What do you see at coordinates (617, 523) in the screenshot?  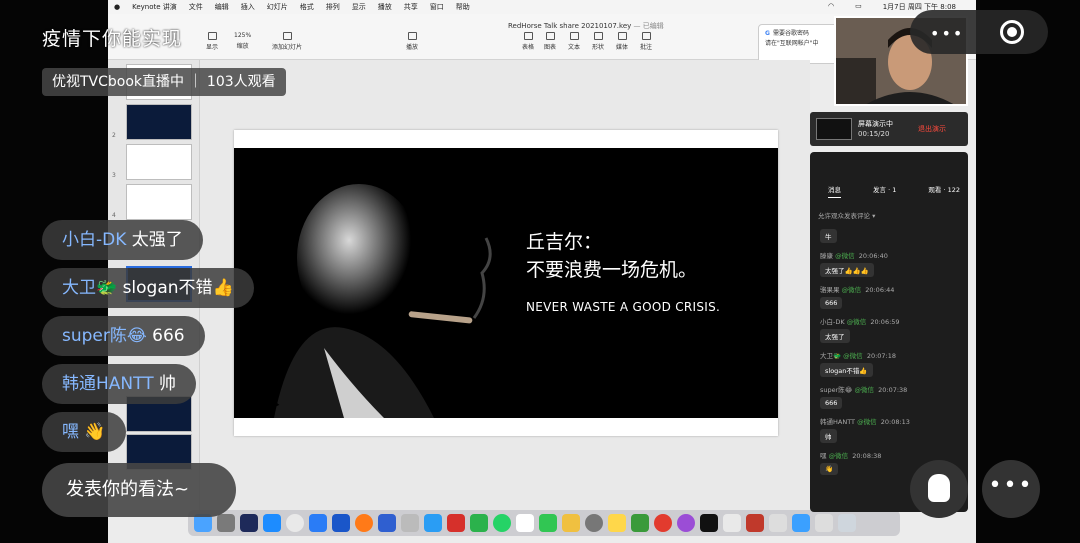 I see `notes-icon` at bounding box center [617, 523].